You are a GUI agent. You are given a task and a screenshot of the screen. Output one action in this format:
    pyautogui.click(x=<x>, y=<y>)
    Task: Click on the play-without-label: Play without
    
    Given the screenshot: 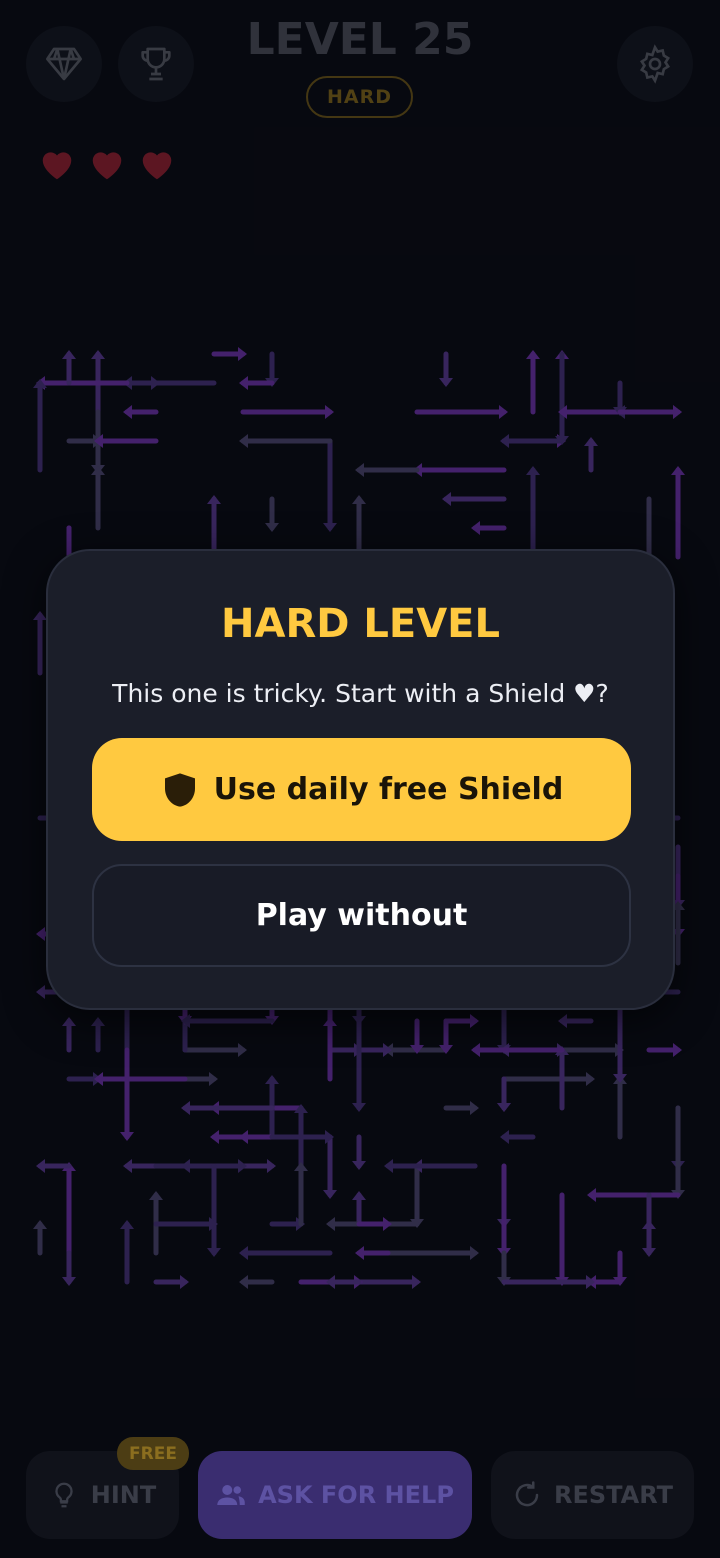 What is the action you would take?
    pyautogui.click(x=361, y=915)
    